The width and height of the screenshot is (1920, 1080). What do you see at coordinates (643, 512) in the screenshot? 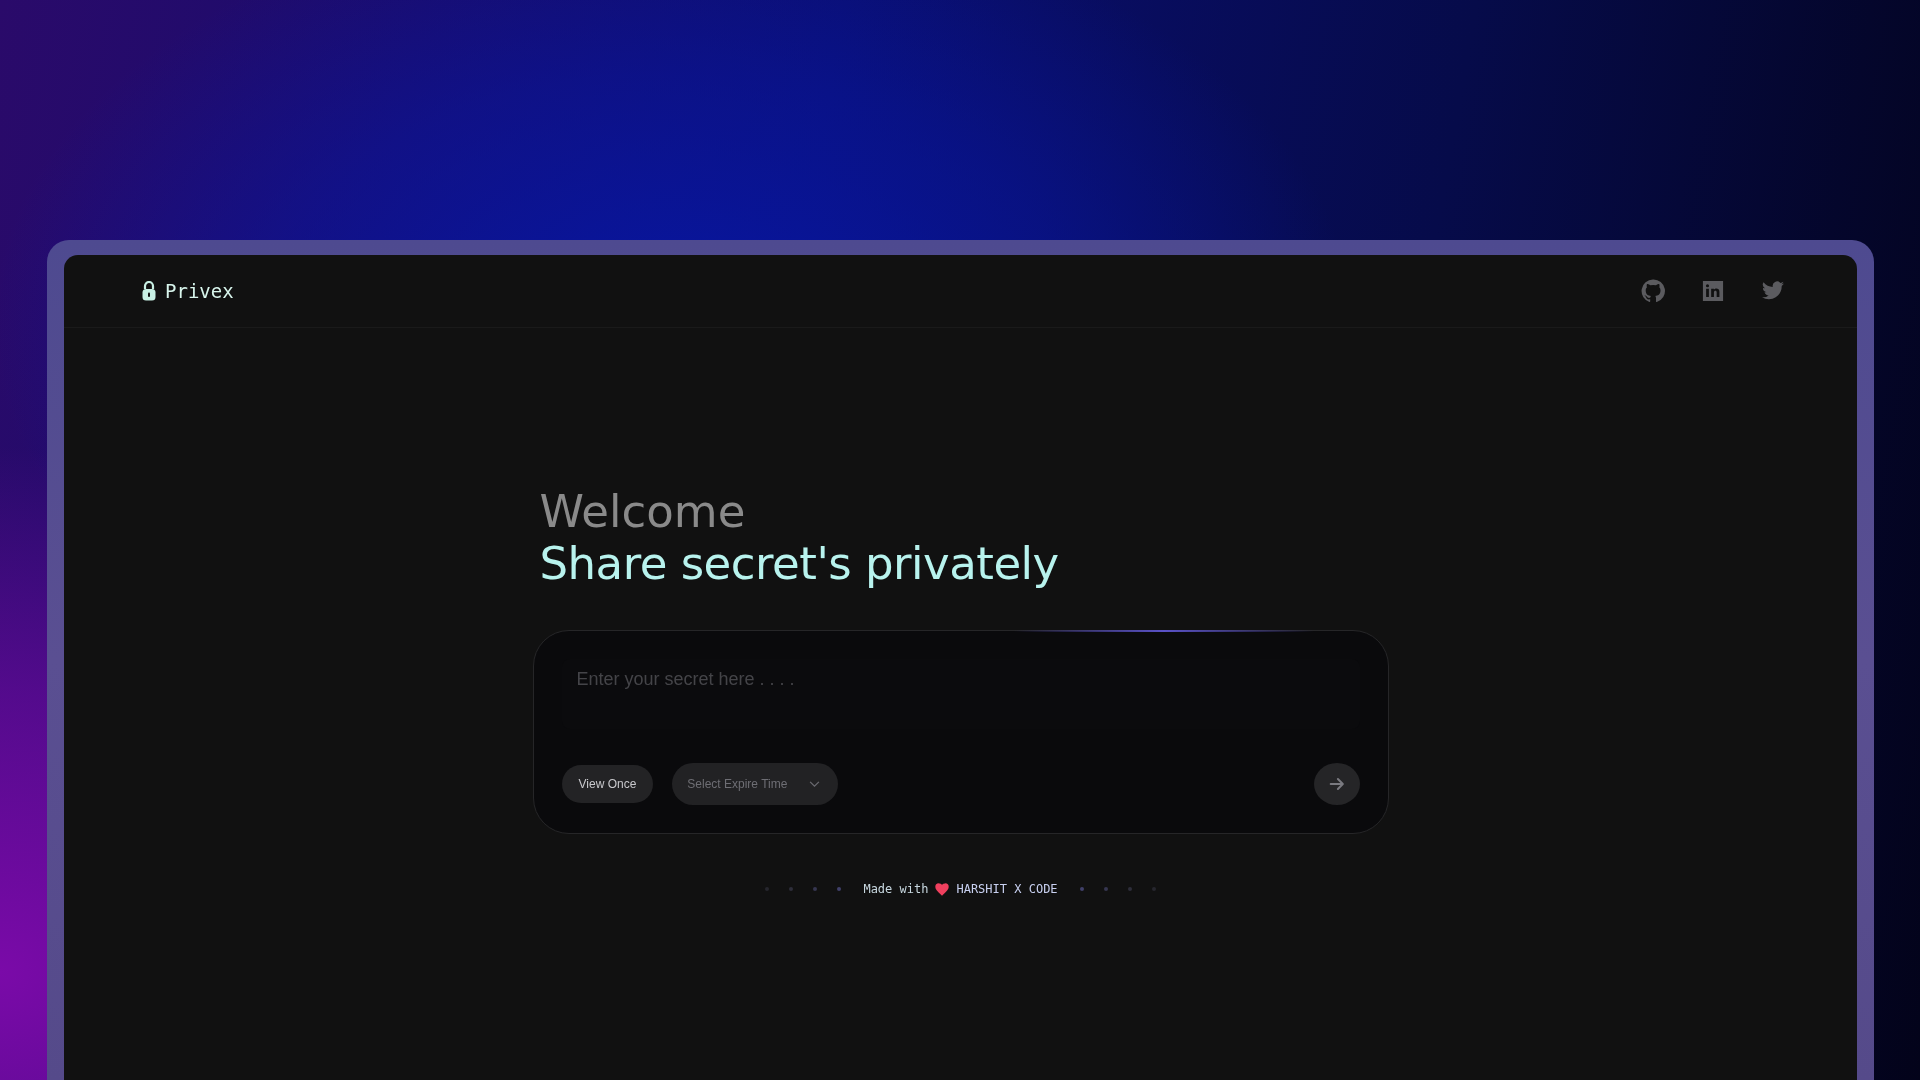
I see `greeting-text: Welcome` at bounding box center [643, 512].